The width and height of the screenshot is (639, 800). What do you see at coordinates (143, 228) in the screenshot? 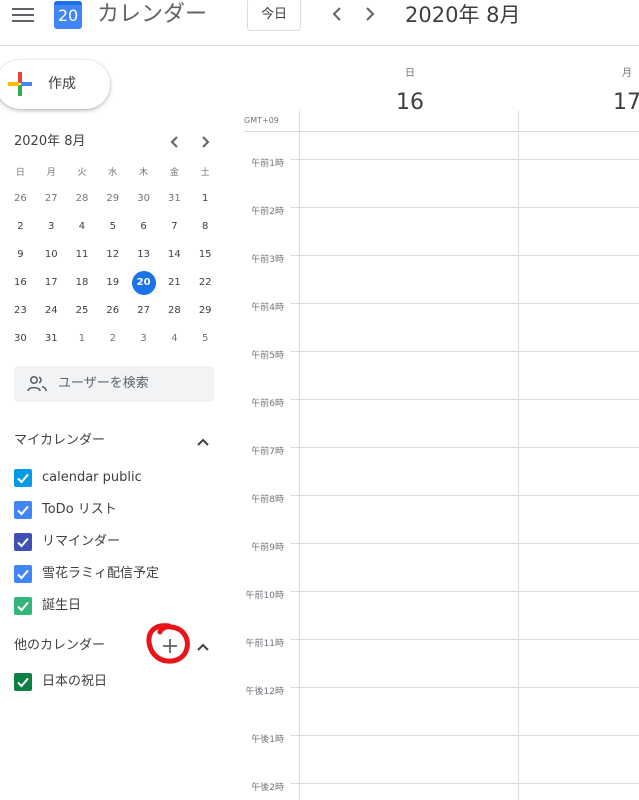
I see `mini-calendar-day: 6` at bounding box center [143, 228].